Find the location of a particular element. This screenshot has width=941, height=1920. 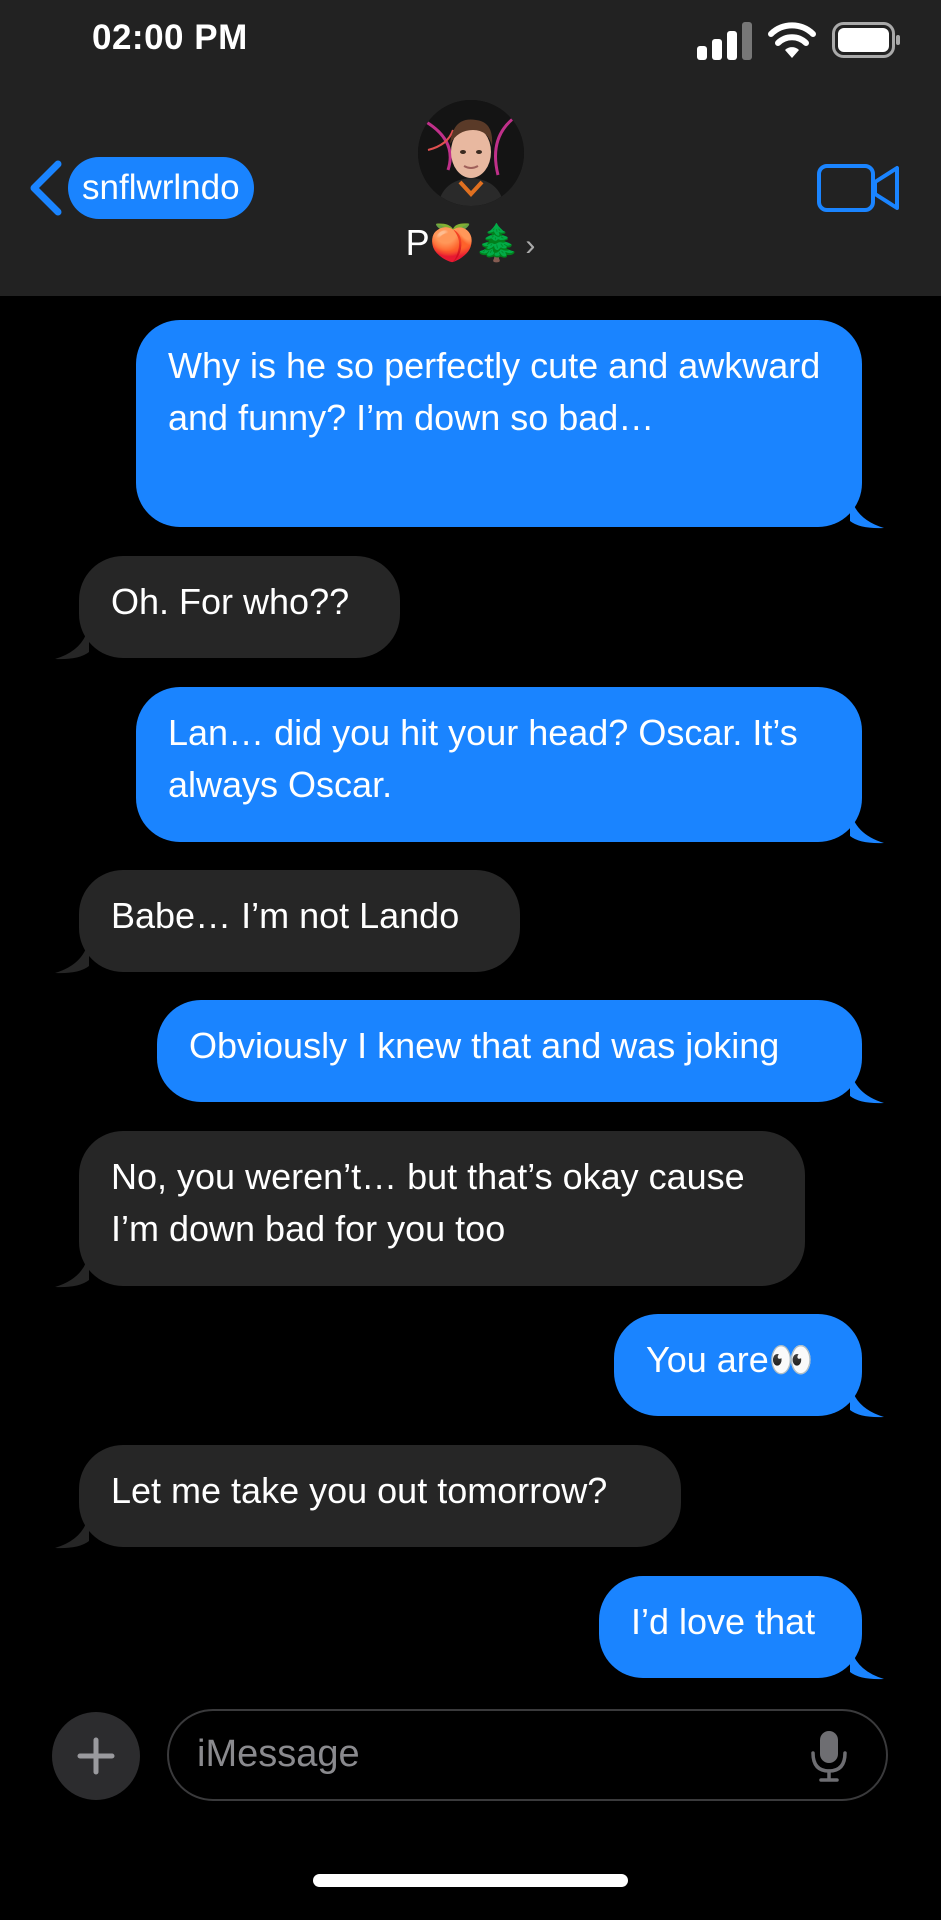

battery-icon is located at coordinates (866, 40).